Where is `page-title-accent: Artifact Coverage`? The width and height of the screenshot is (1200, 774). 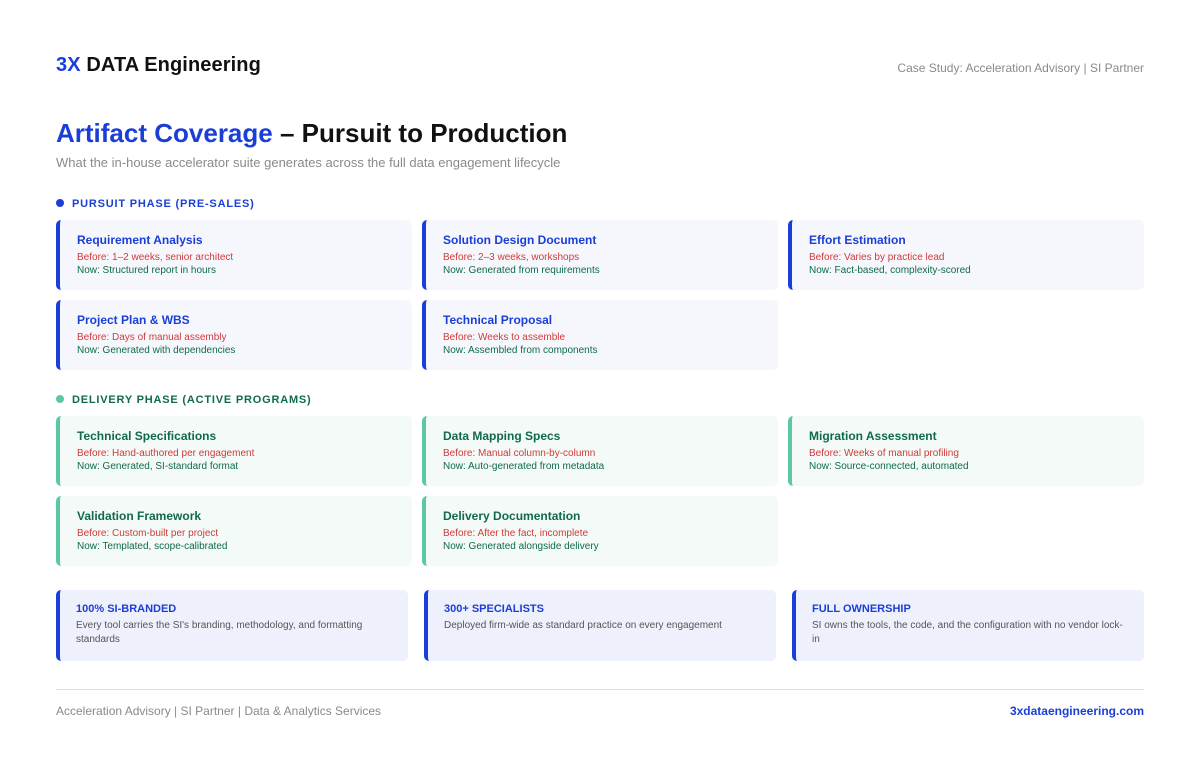
page-title-accent: Artifact Coverage is located at coordinates (164, 133).